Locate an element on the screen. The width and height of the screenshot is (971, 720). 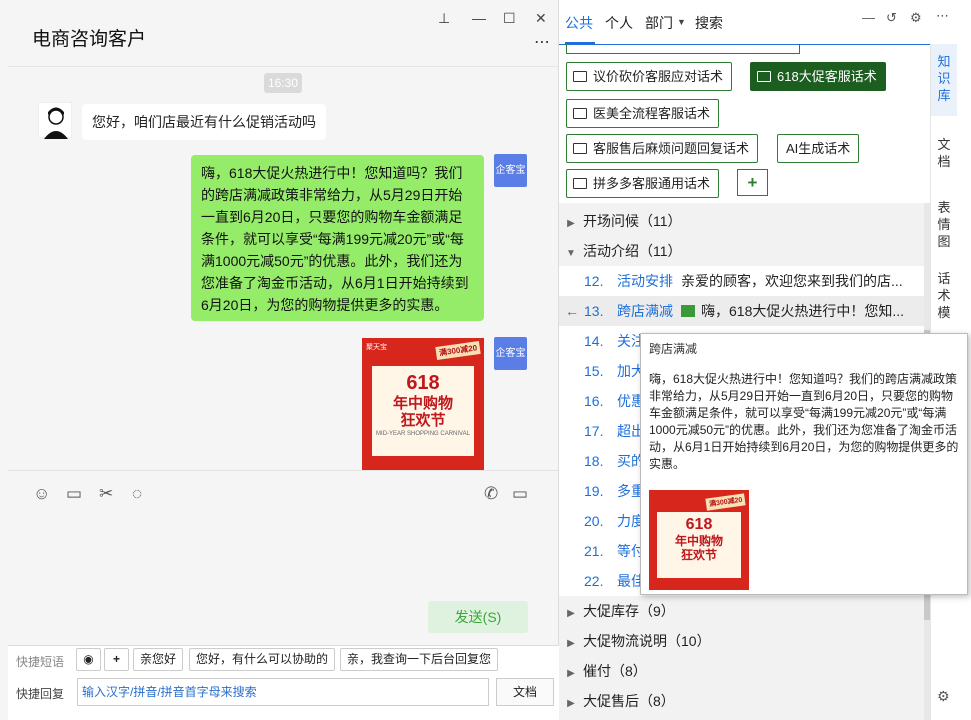
category-label: 大促物流说明（10） is located at coordinates (647, 641).